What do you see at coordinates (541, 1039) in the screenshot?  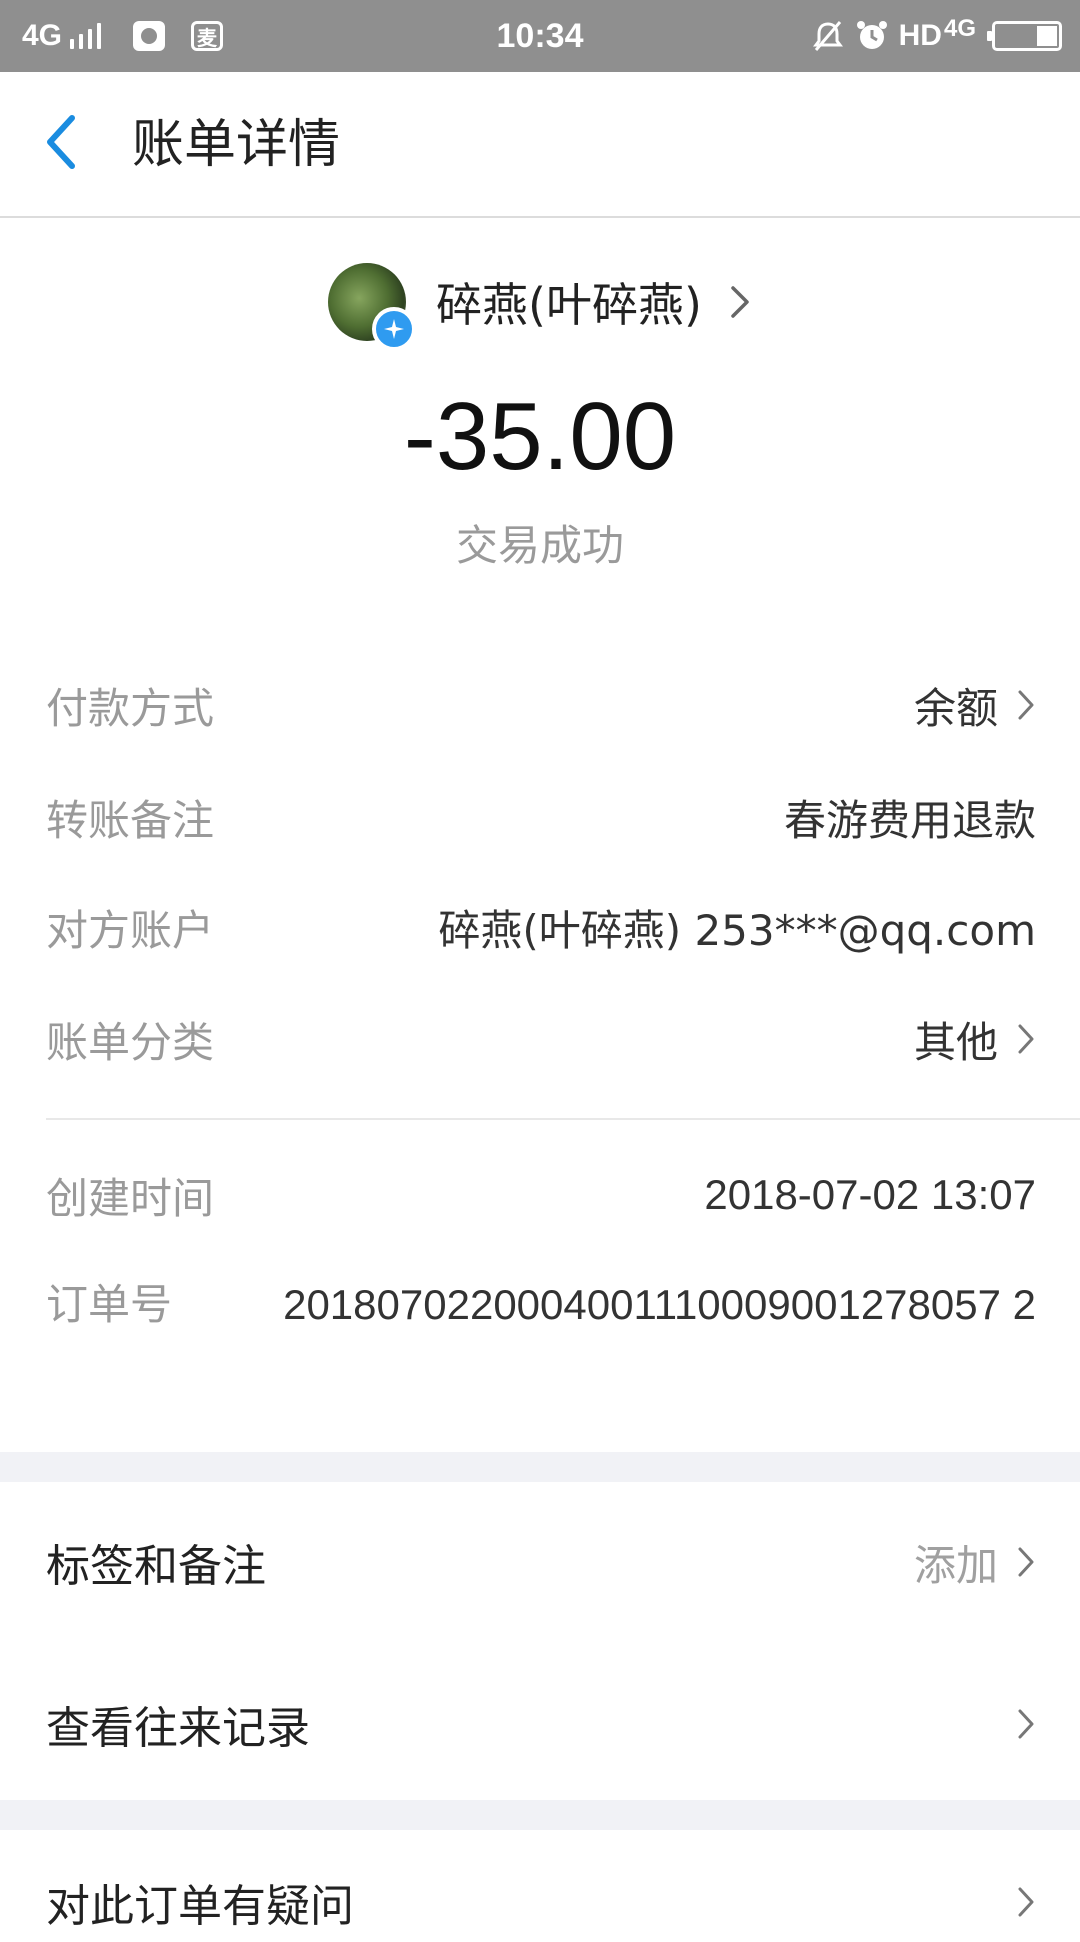 I see `bill-category-row: 账单分类 其他` at bounding box center [541, 1039].